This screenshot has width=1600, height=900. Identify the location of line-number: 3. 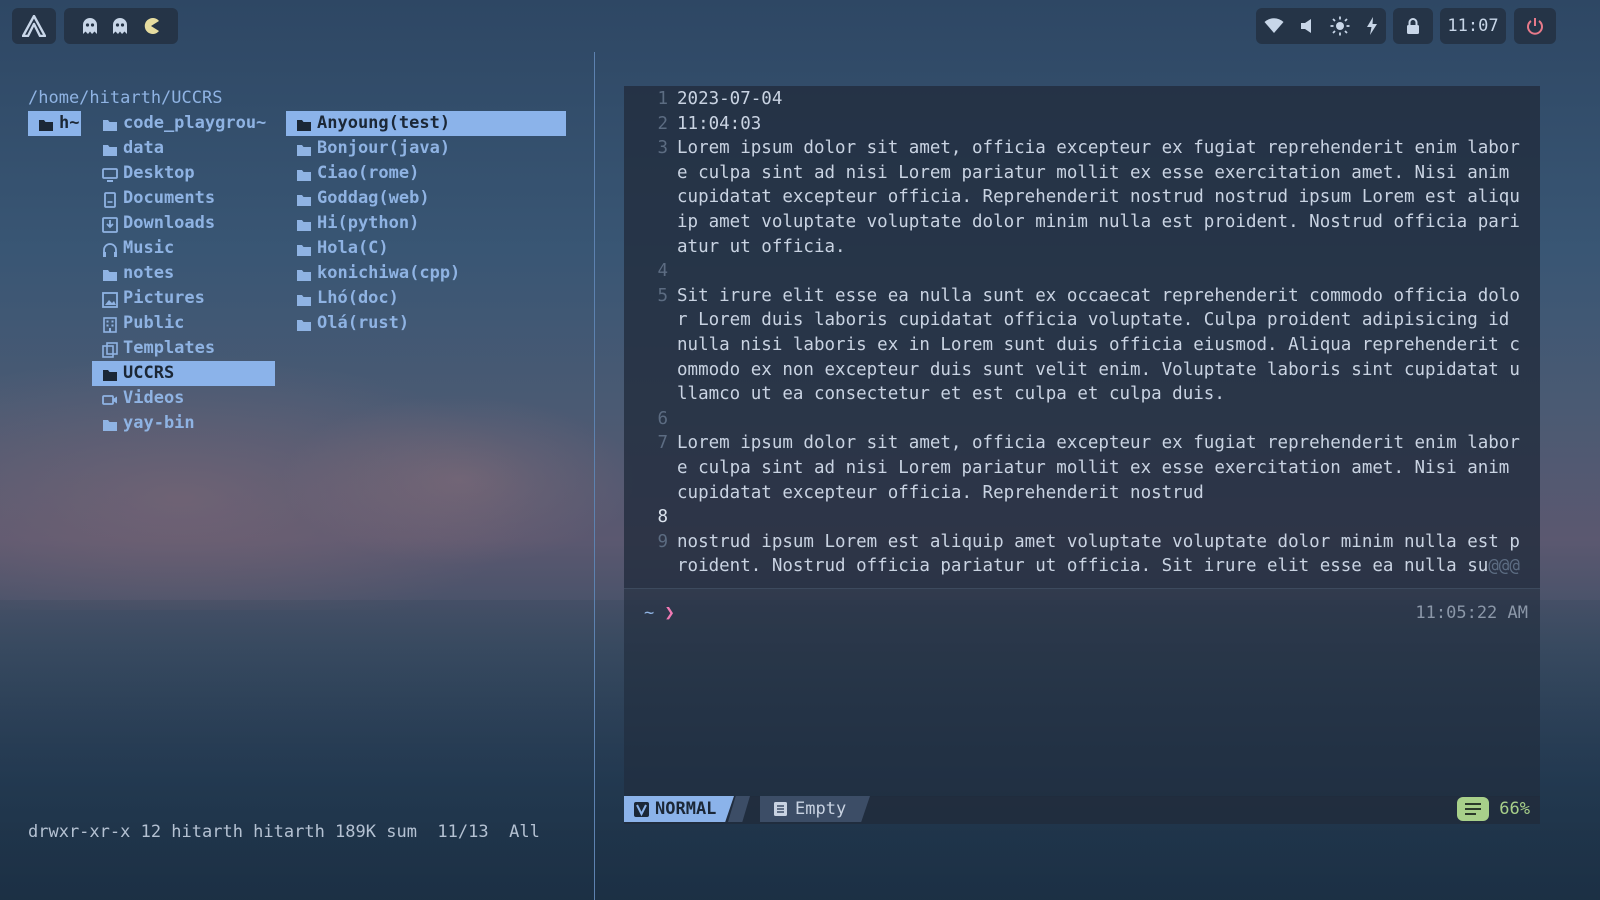
(662, 148).